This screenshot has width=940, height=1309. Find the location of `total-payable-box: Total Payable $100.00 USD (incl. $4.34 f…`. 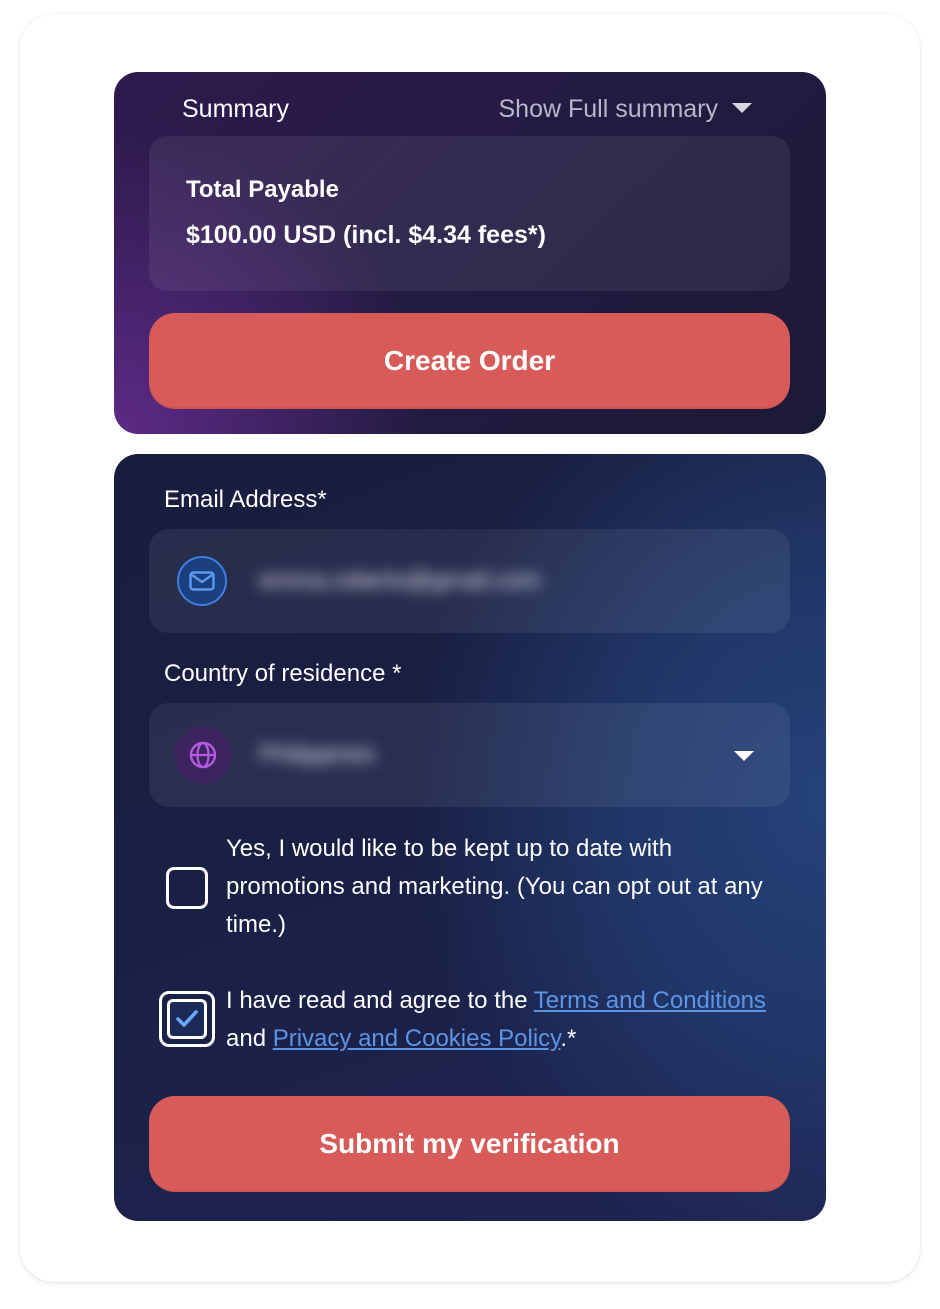

total-payable-box: Total Payable $100.00 USD (incl. $4.34 f… is located at coordinates (469, 213).